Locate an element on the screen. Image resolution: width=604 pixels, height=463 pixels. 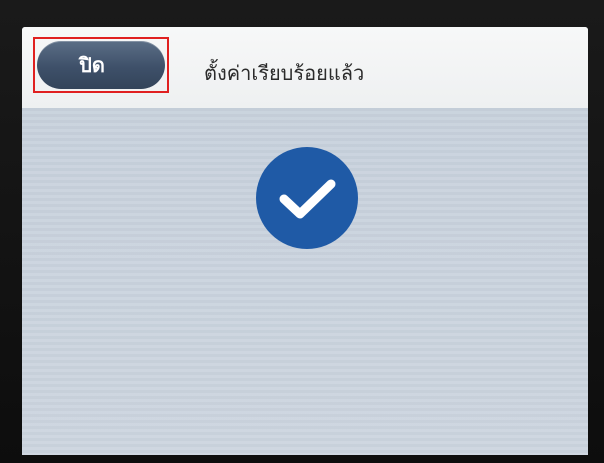
close-button-label: ปิด is located at coordinates (92, 65).